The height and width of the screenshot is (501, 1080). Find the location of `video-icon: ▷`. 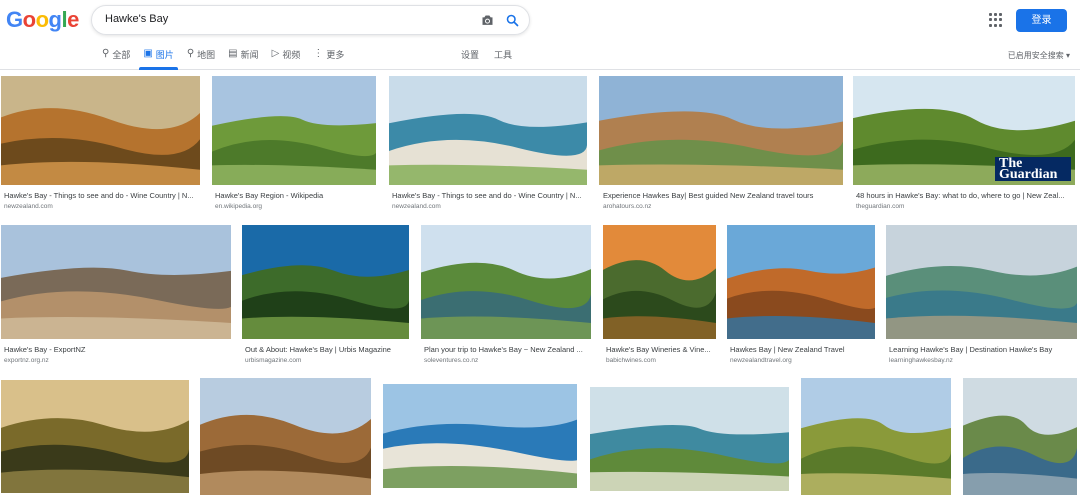

video-icon: ▷ is located at coordinates (275, 53).